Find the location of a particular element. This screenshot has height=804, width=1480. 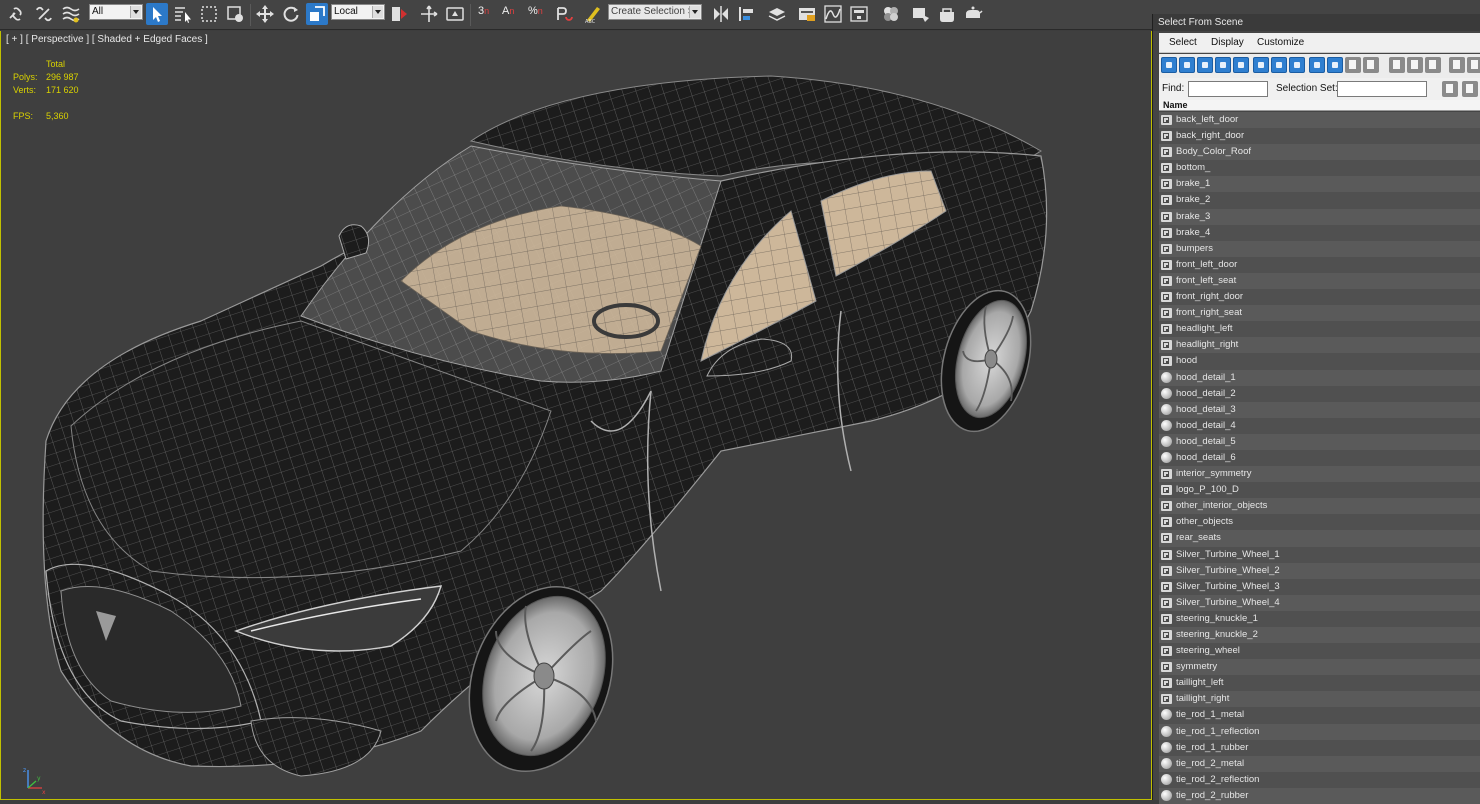

list-item: bottom_ is located at coordinates (1319, 168).